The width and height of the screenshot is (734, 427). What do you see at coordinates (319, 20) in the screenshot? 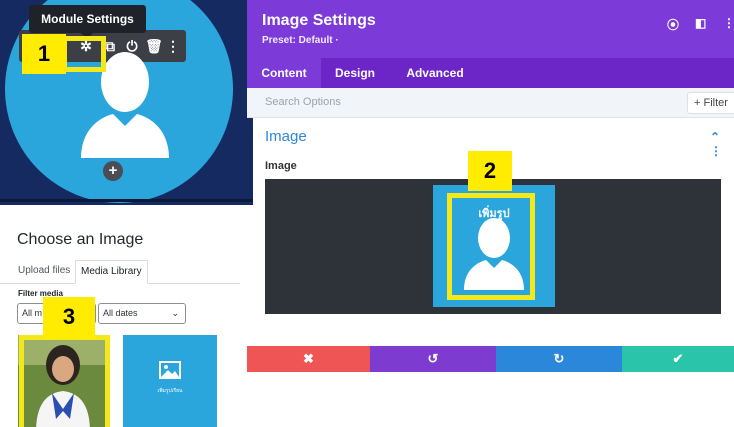
I see `settings-title: Image Settings` at bounding box center [319, 20].